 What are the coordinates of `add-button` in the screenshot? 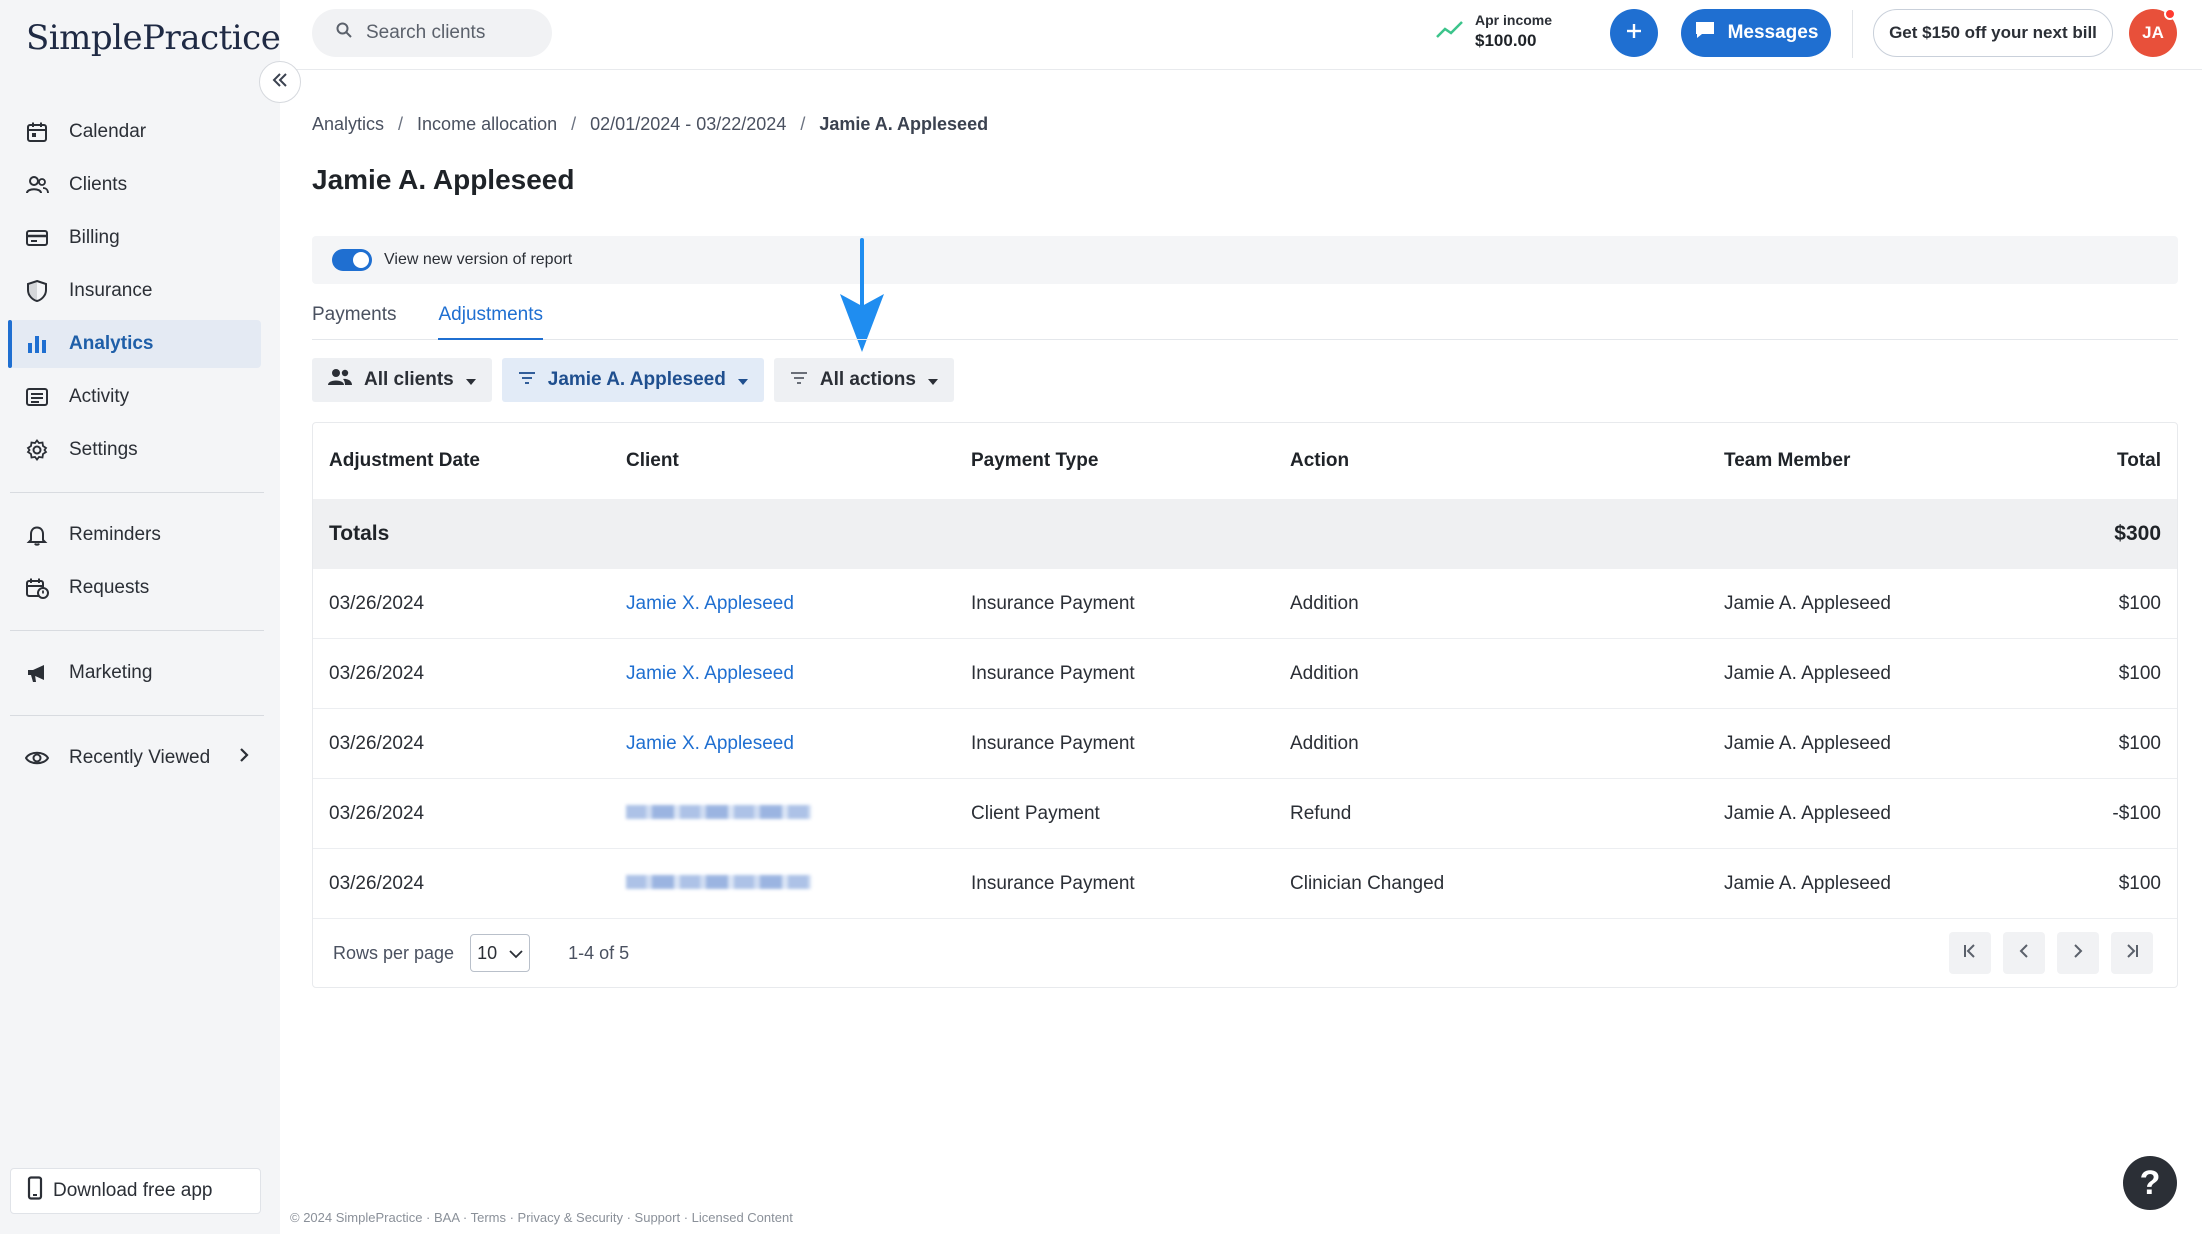 It's located at (1634, 33).